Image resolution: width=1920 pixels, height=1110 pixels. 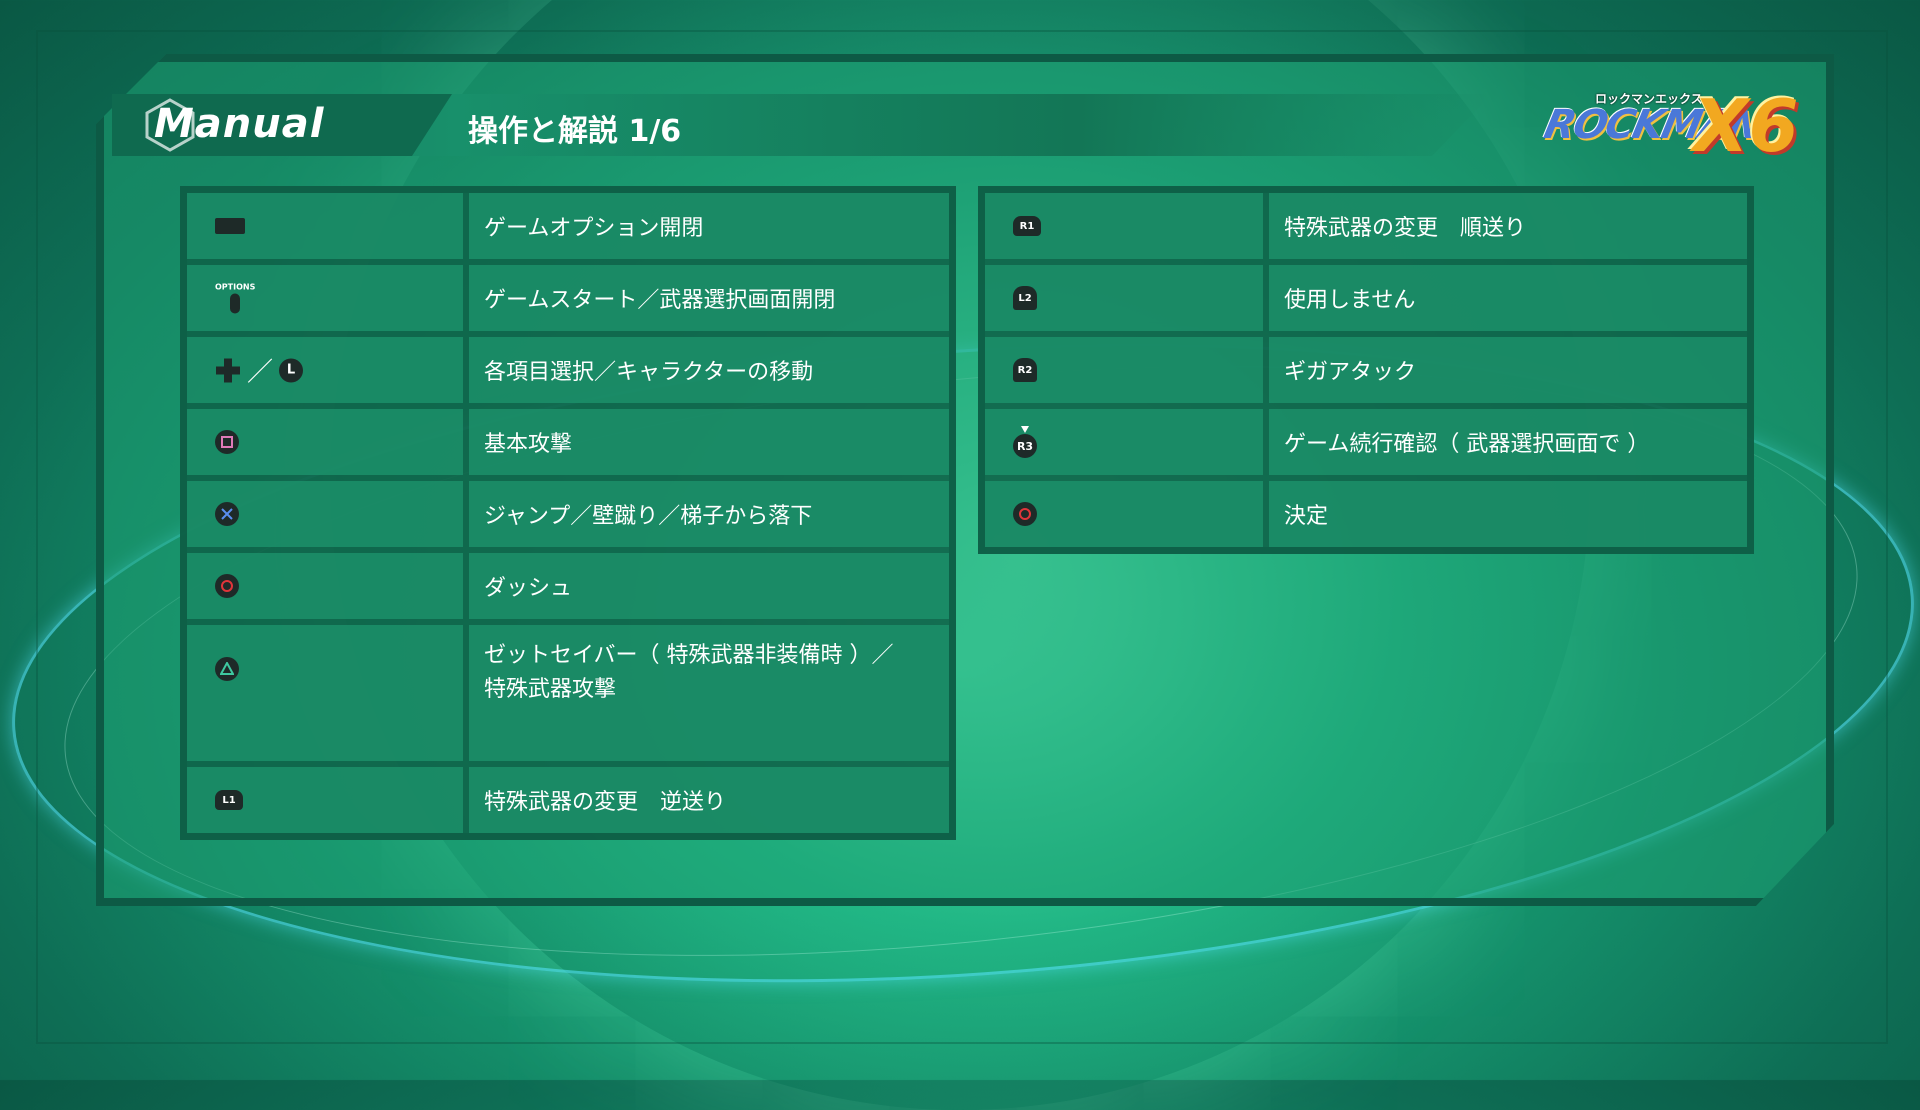 I want to click on description-cell: 特殊武器の変更 逆送り, so click(x=709, y=800).